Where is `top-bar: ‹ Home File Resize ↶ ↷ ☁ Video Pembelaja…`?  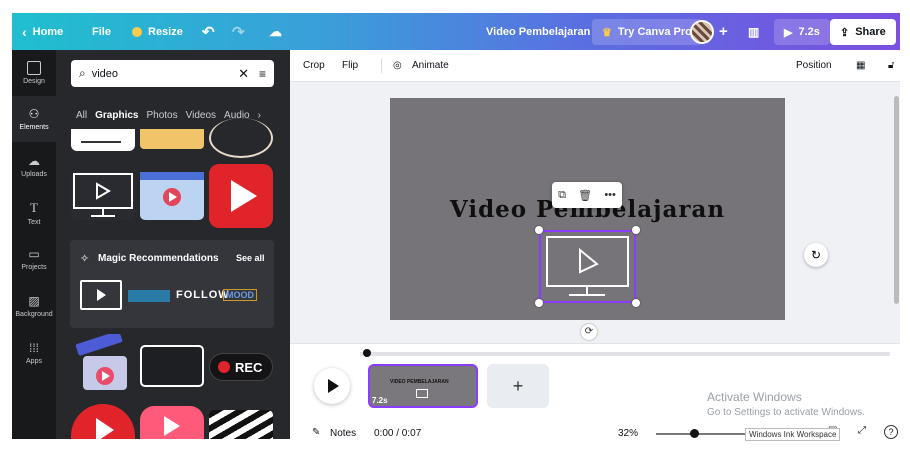
top-bar: ‹ Home File Resize ↶ ↷ ☁ Video Pembelaja… is located at coordinates (456, 31).